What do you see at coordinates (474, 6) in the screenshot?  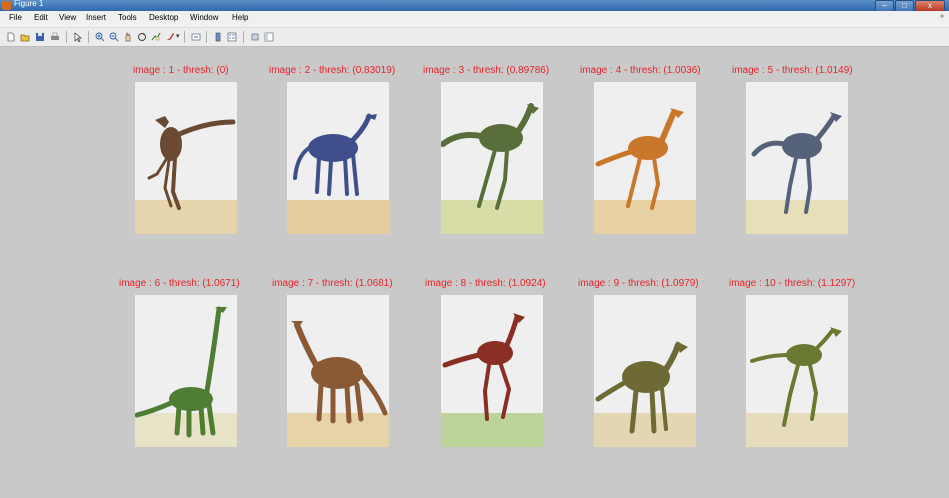 I see `title-bar: Figure 1 – □ x` at bounding box center [474, 6].